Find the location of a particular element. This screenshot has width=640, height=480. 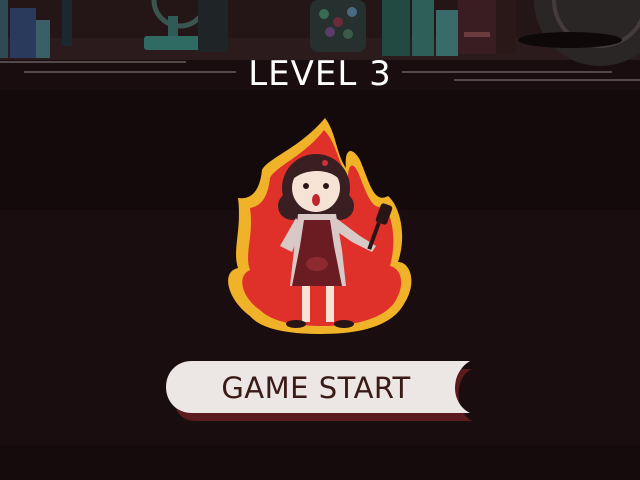

floor-band is located at coordinates (320, 462).